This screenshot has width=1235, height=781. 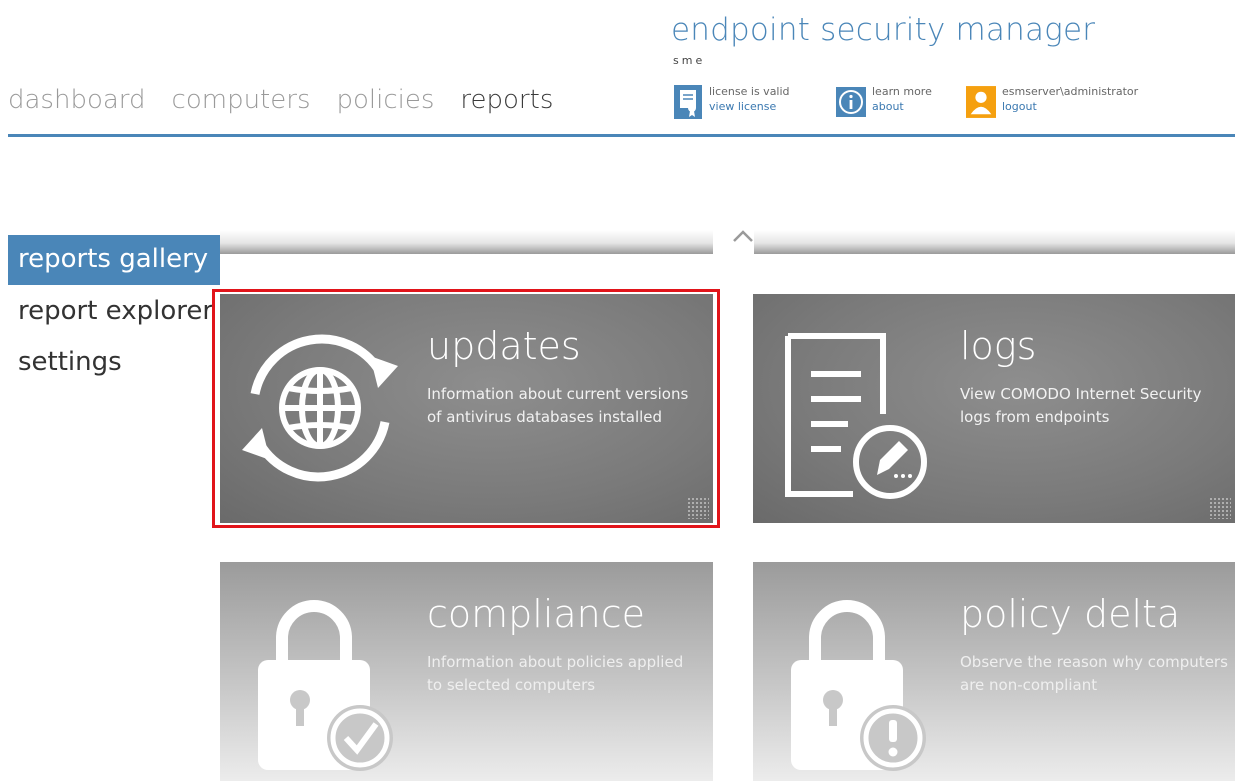 I want to click on gallery-top-bar-left, so click(x=466, y=242).